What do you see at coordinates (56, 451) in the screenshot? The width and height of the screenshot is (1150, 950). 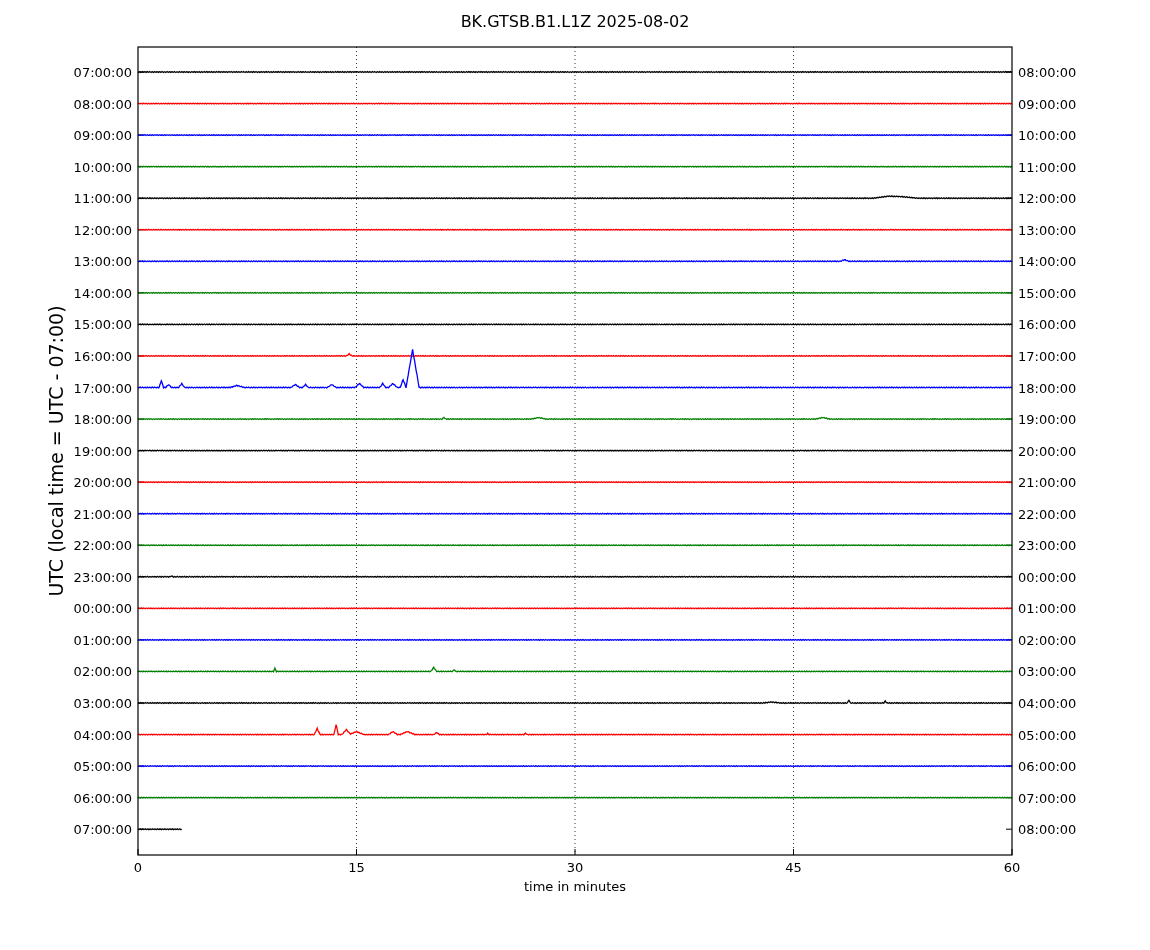 I see `y-axis-label: UTC (local time = UTC - 07:00)` at bounding box center [56, 451].